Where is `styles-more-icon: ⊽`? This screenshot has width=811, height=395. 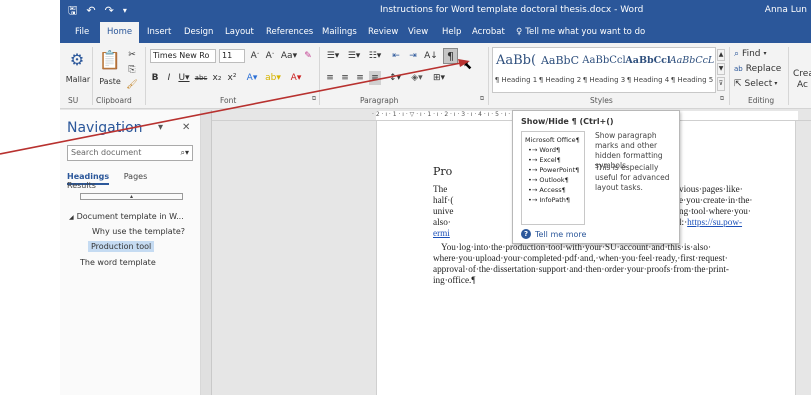
styles-more-icon: ⊽ is located at coordinates (721, 84).